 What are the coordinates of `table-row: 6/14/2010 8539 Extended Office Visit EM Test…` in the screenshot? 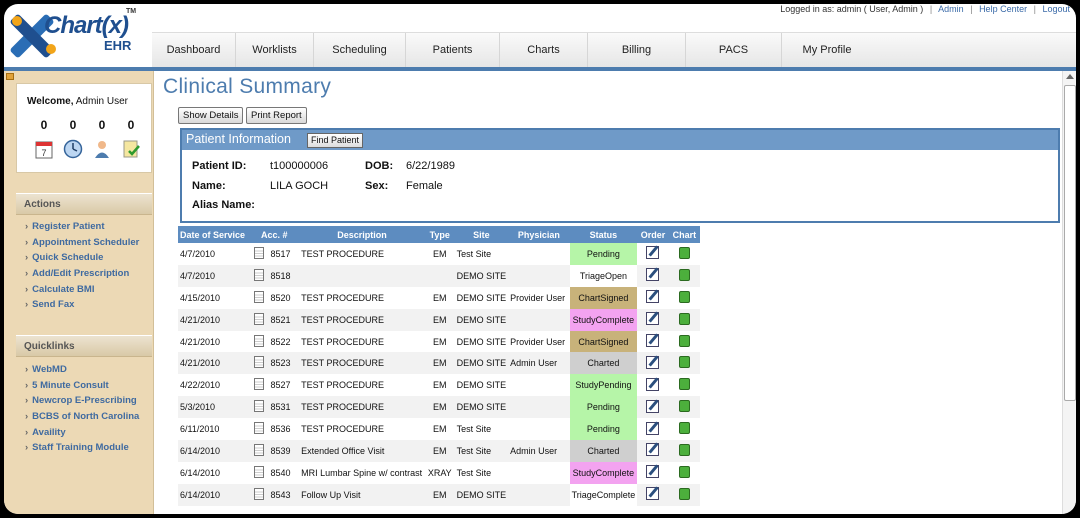 It's located at (439, 451).